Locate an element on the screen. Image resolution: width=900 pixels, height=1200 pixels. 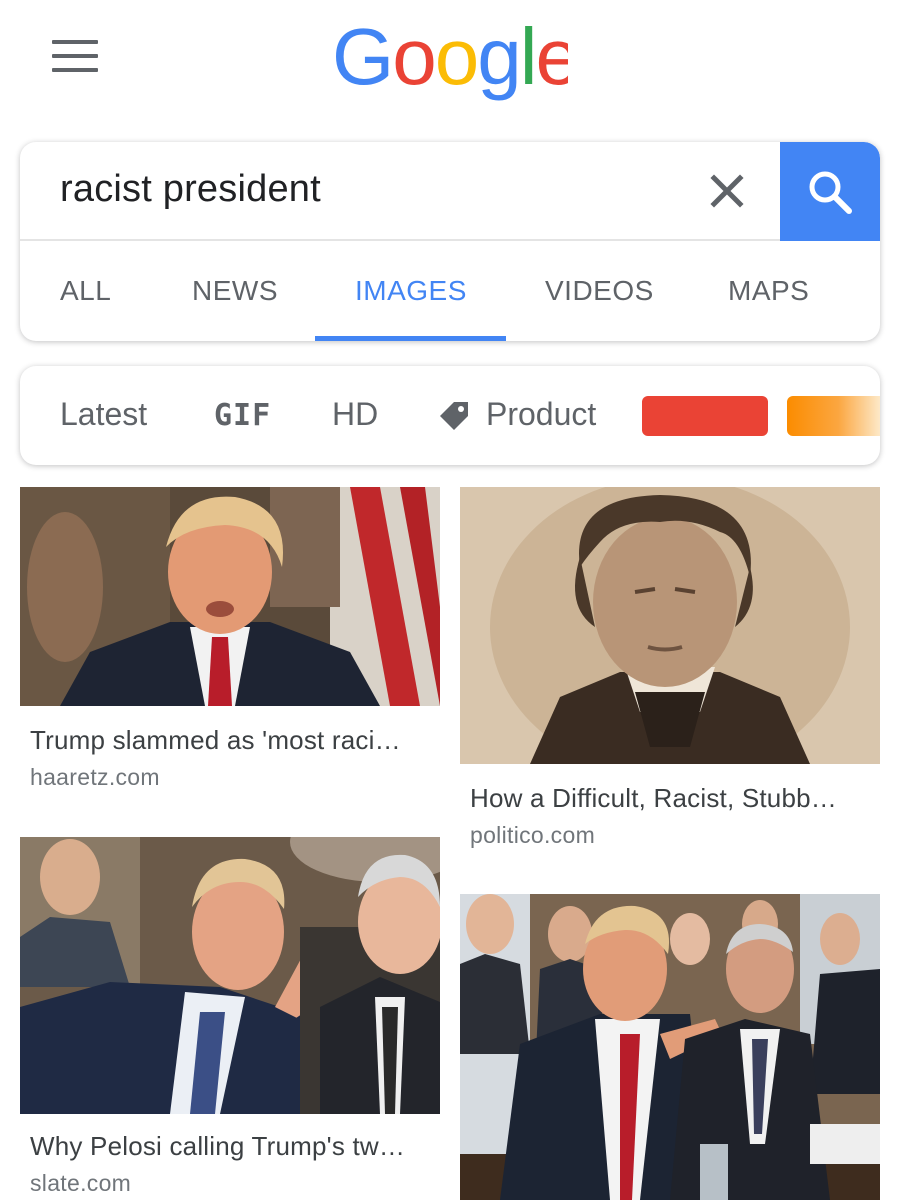
close-icon is located at coordinates (727, 191).